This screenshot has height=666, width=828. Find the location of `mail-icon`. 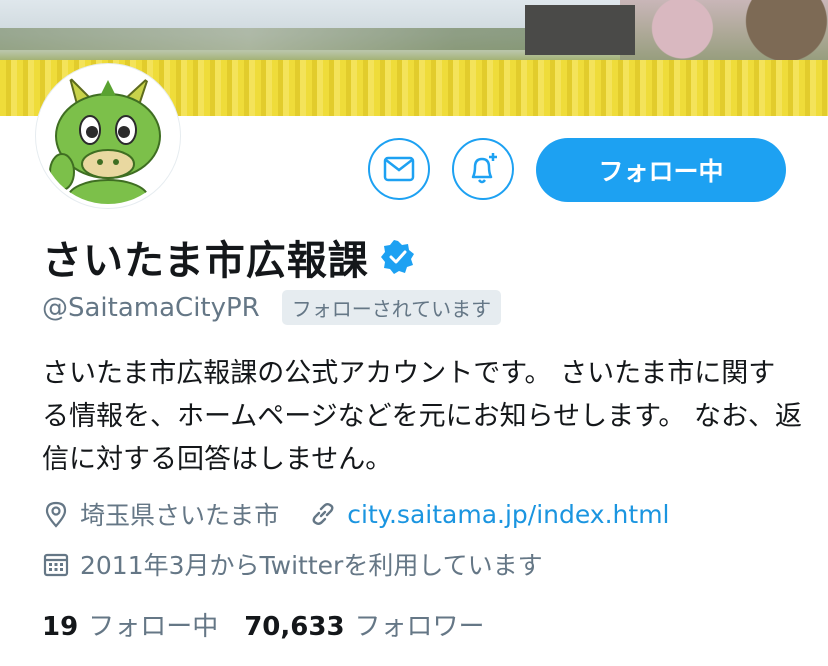

mail-icon is located at coordinates (399, 169).